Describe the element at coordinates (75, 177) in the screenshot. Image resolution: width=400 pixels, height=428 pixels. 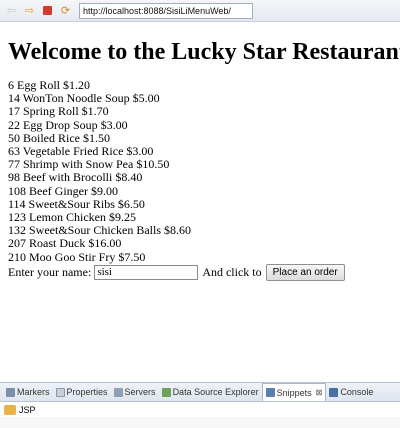
I see `menu-item: 98 Beef with Brocolli $8.40` at that location.